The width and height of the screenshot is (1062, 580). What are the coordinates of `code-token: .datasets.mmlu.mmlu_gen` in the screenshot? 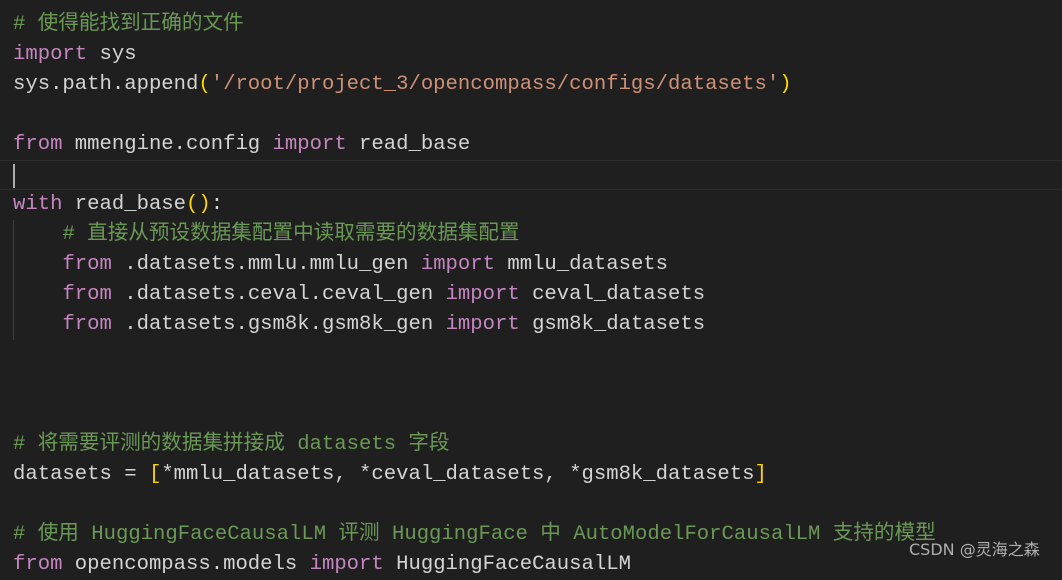 It's located at (266, 264).